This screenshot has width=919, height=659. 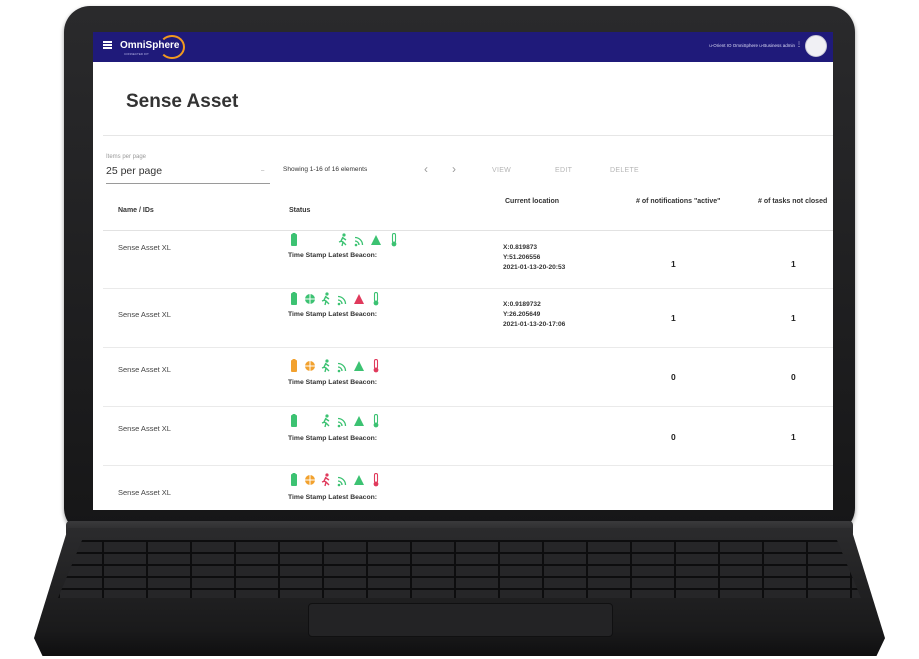 I want to click on items-per-page-underline, so click(x=188, y=183).